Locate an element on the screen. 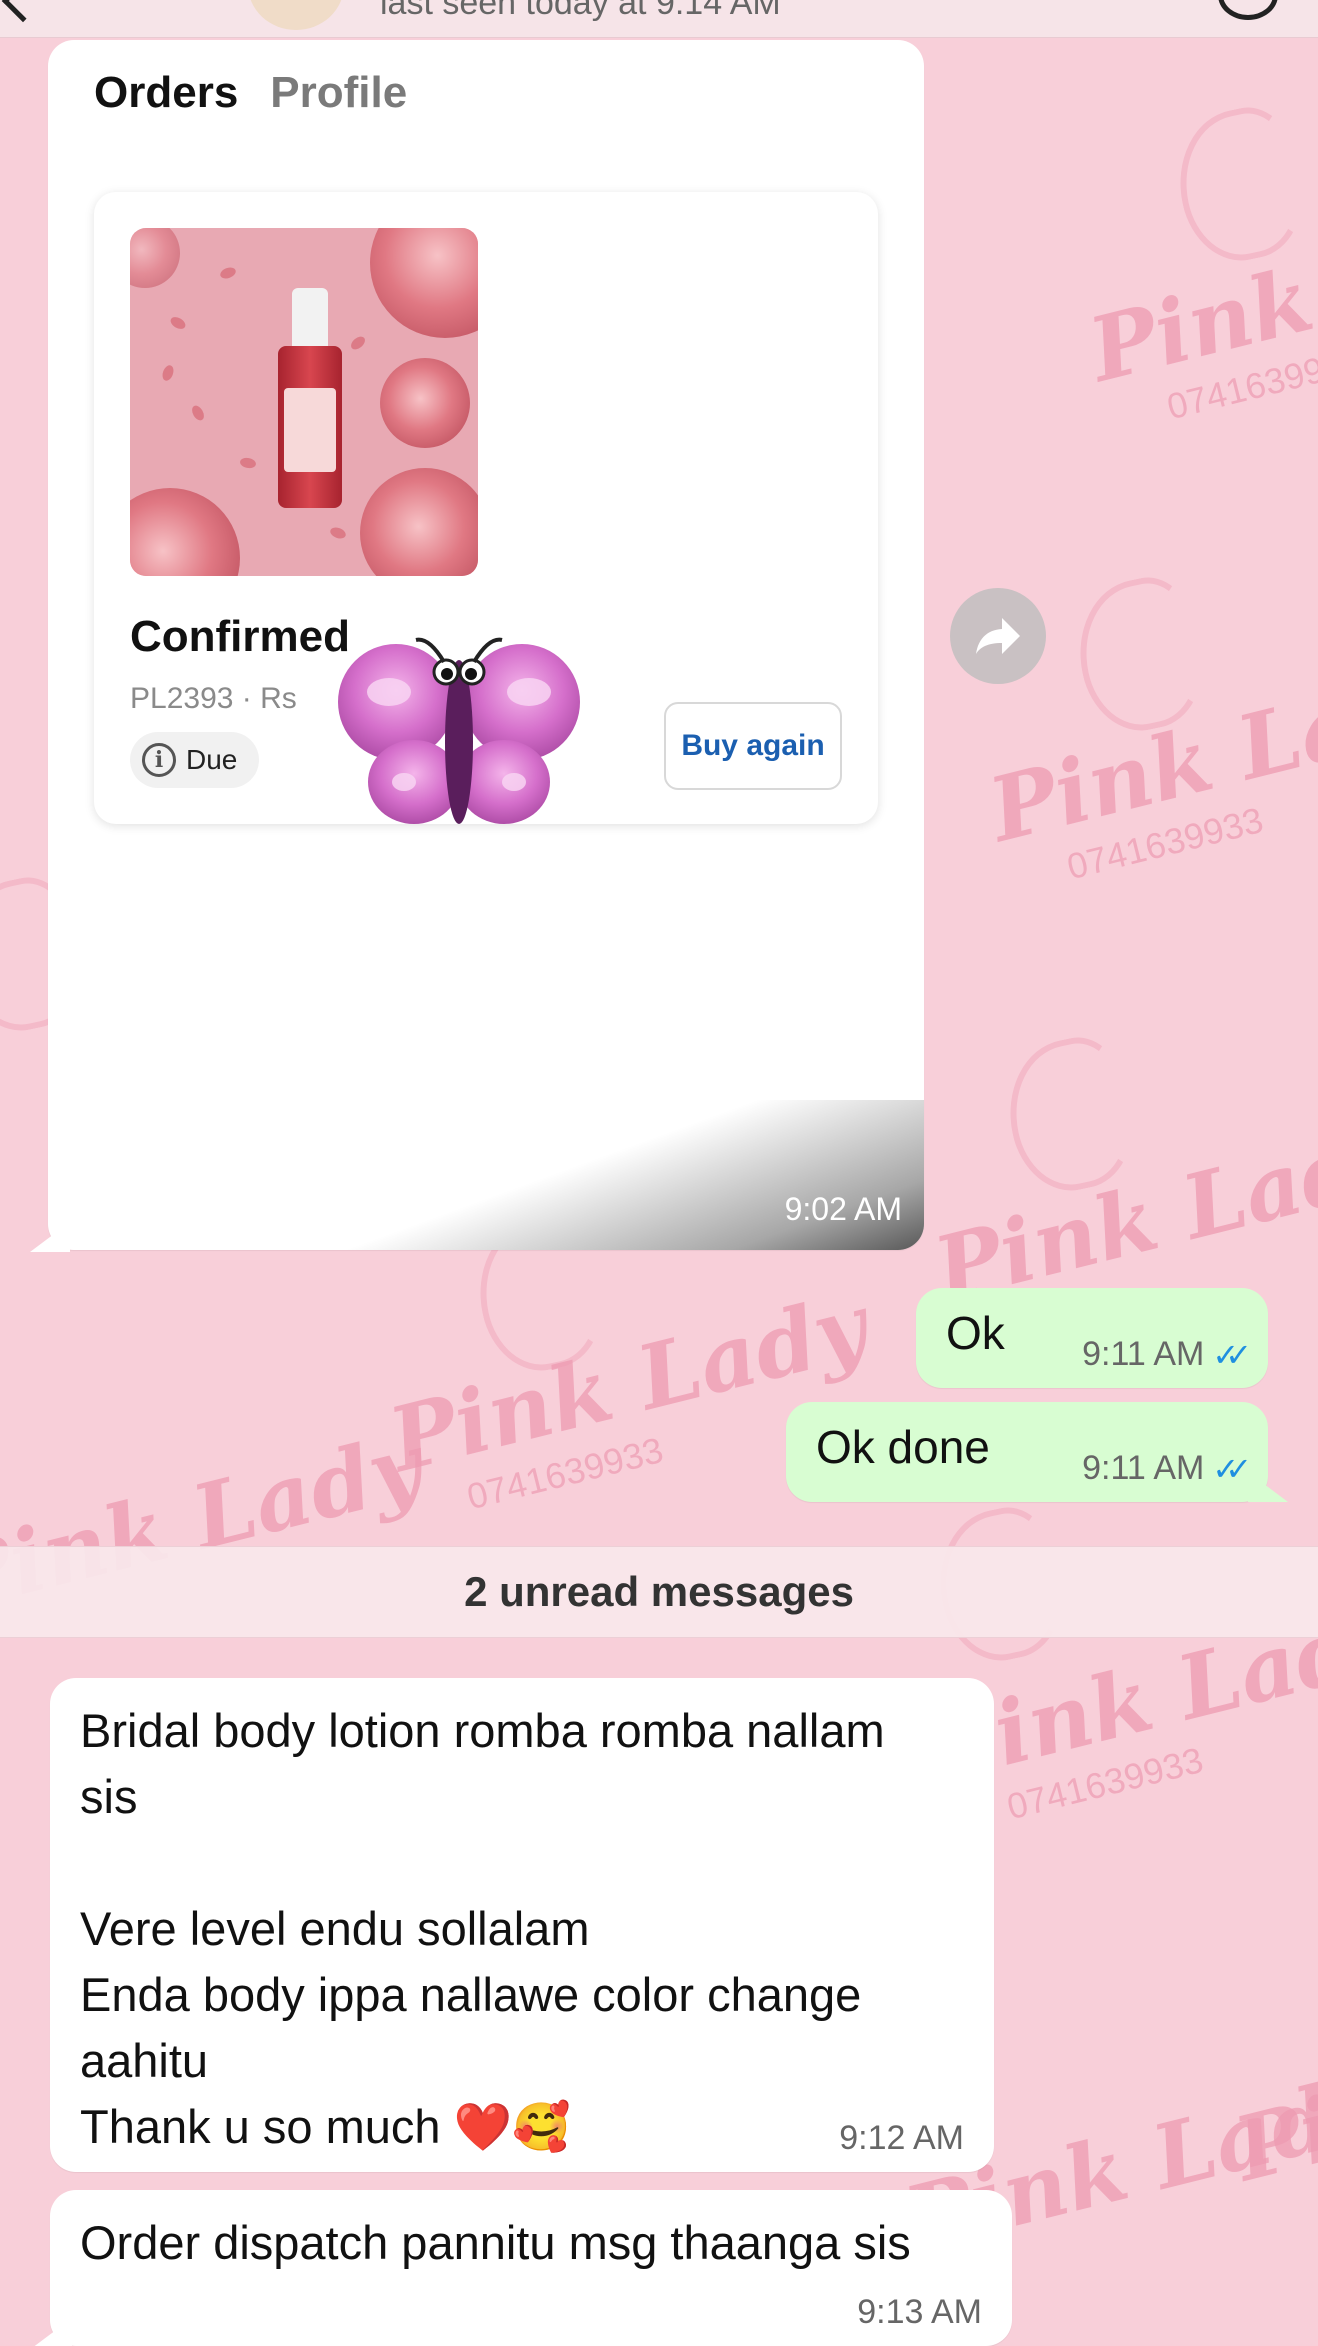  forward-button is located at coordinates (998, 636).